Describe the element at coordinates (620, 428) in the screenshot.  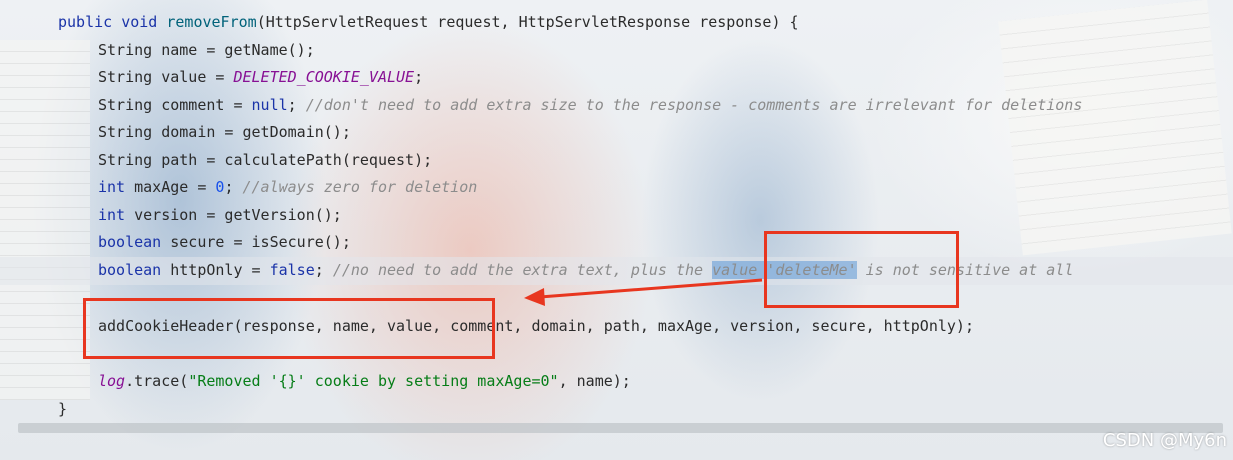
I see `horizontal-scrollbar` at that location.